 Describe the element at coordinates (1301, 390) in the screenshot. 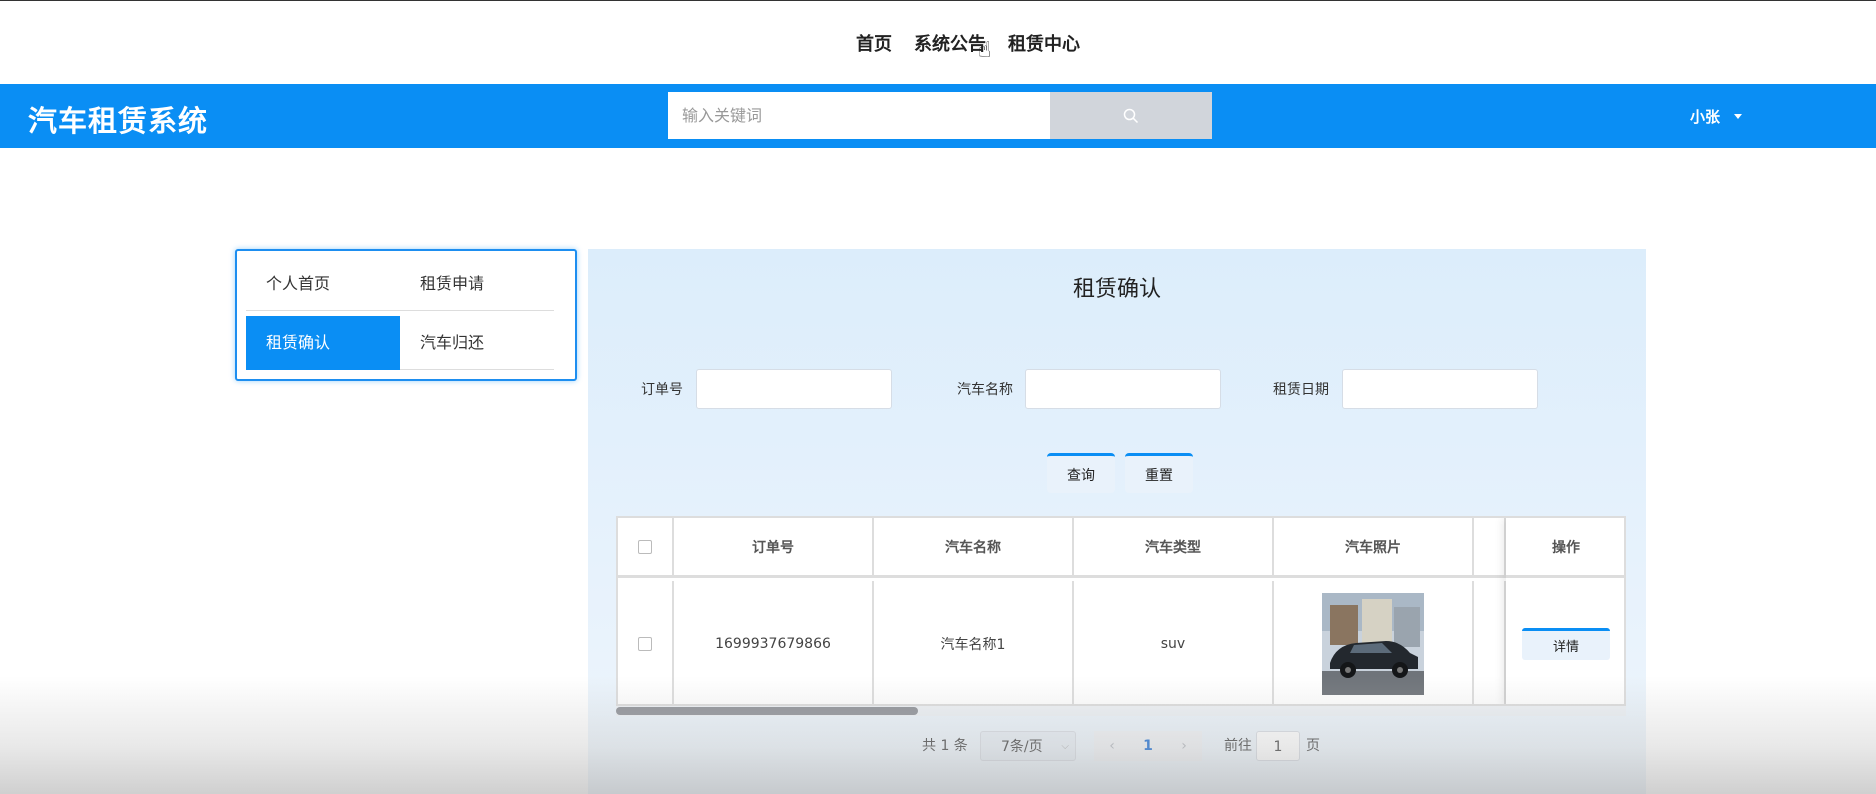

I see `rental-date-label: 租赁日期` at that location.